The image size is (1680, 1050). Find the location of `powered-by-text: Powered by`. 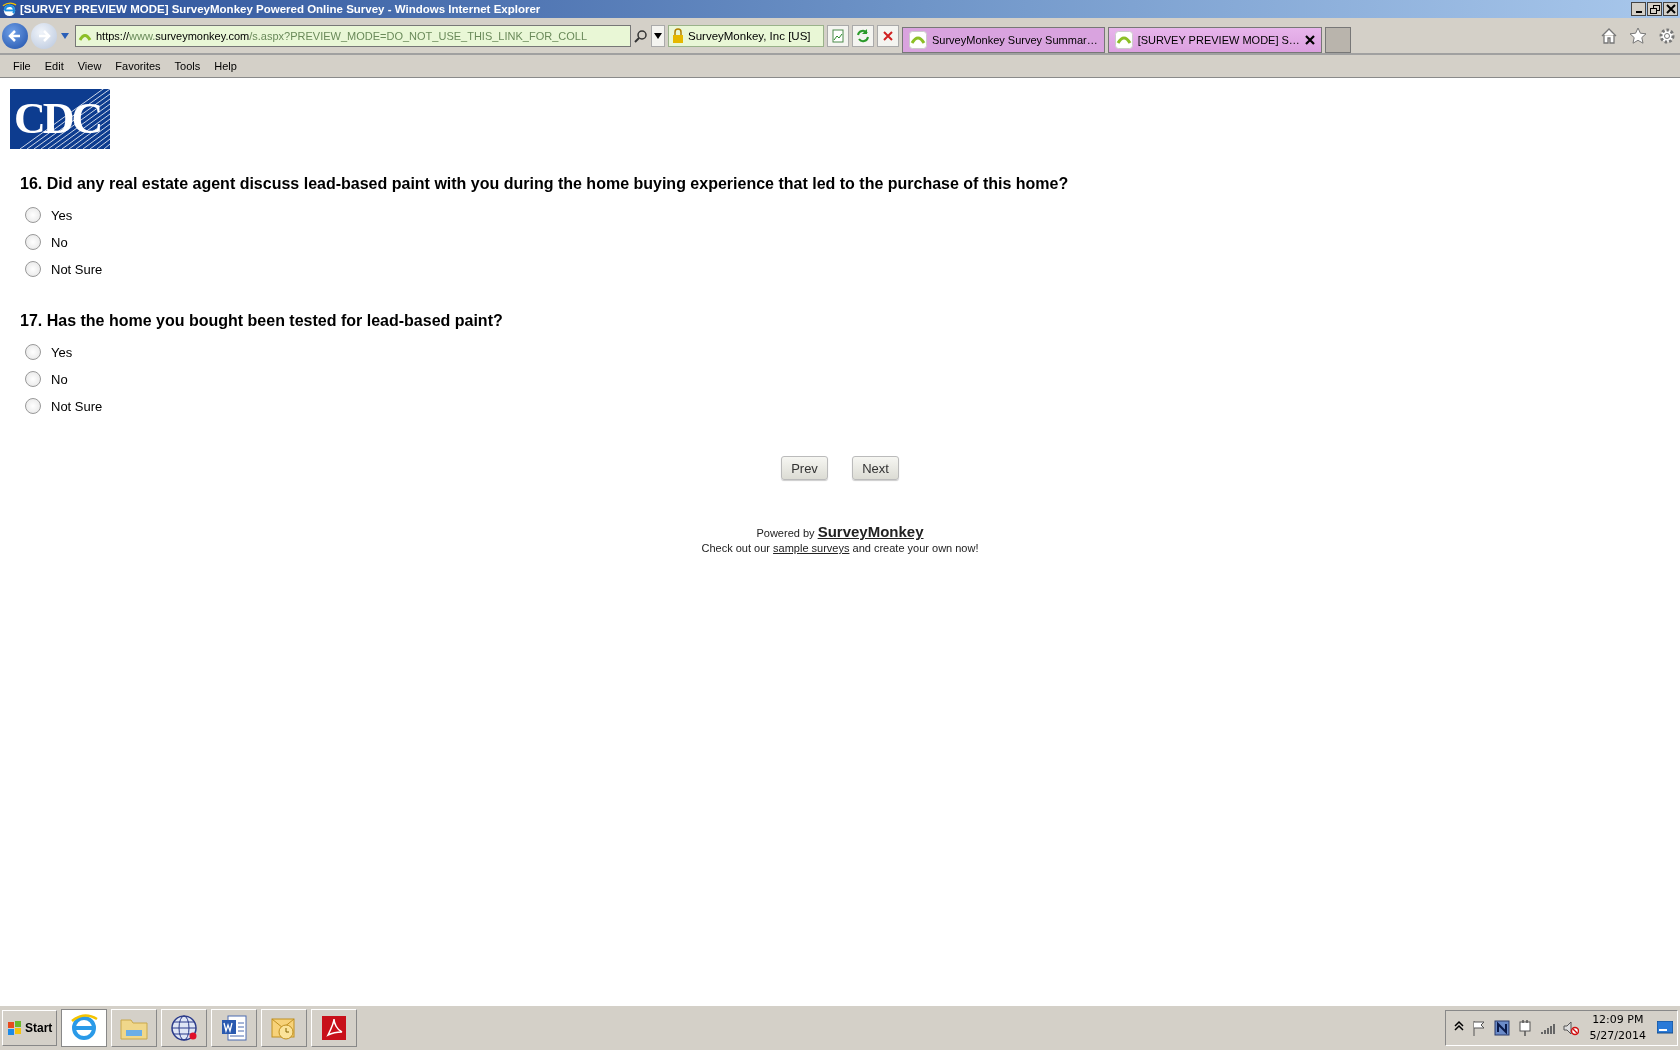

powered-by-text: Powered by is located at coordinates (786, 533).